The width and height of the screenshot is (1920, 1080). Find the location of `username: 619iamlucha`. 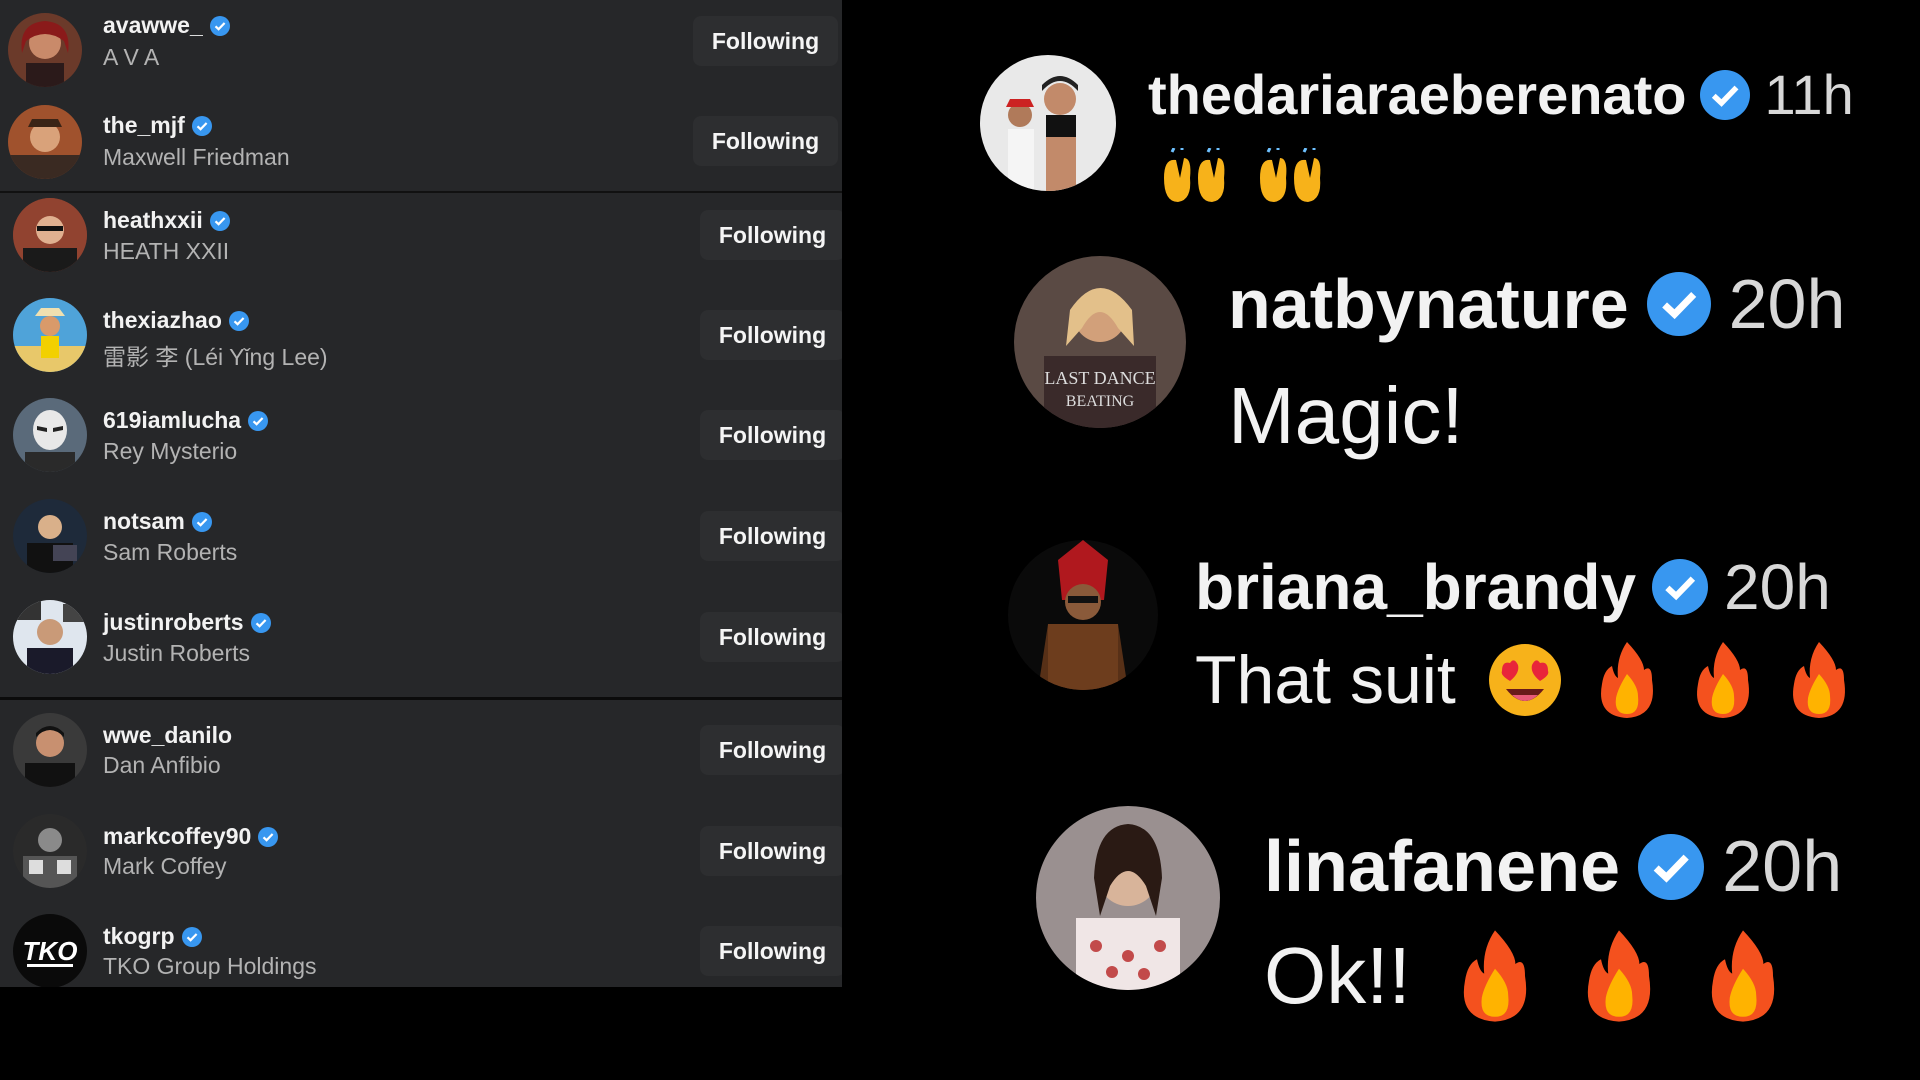

username: 619iamlucha is located at coordinates (186, 420).